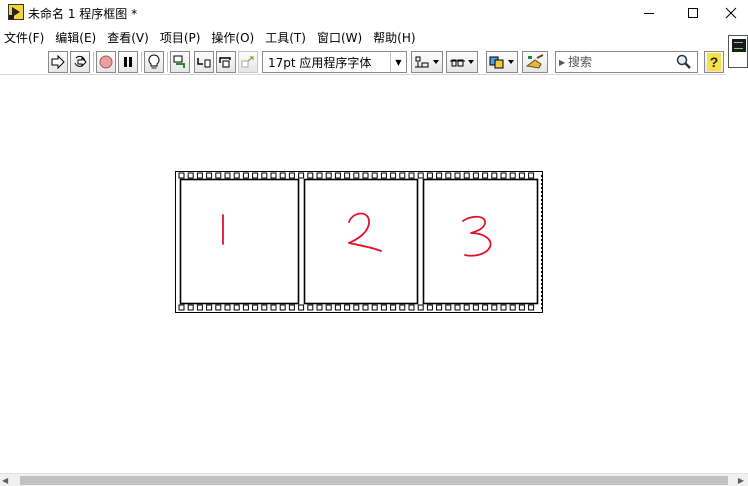  I want to click on context-help-button: ?, so click(714, 62).